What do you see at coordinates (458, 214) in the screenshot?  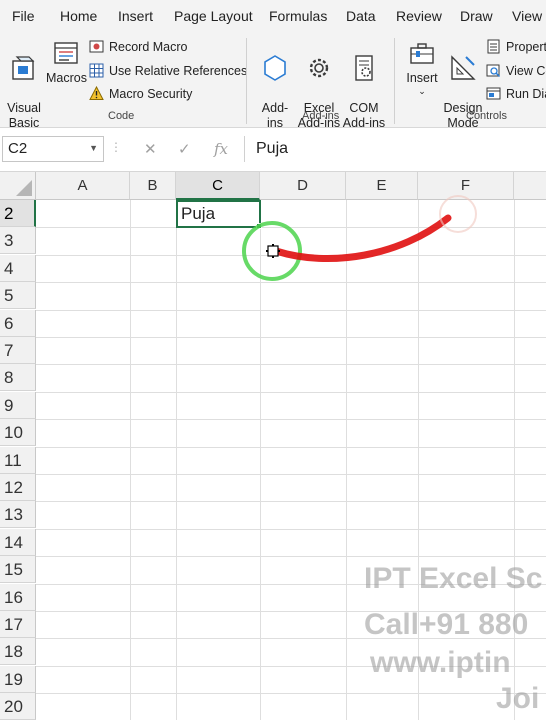 I see `drag-target-circle-icon` at bounding box center [458, 214].